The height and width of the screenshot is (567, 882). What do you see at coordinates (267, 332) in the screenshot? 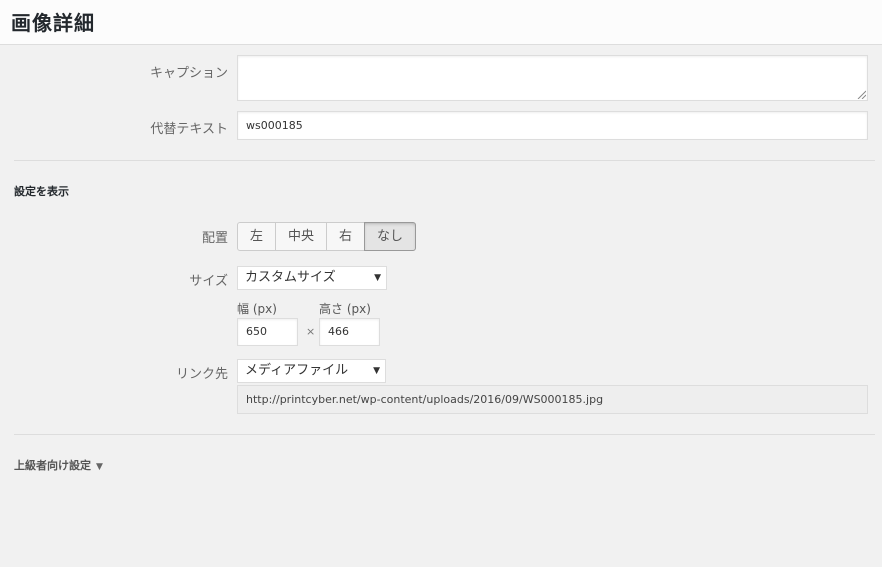
I see `width-input: 650` at bounding box center [267, 332].